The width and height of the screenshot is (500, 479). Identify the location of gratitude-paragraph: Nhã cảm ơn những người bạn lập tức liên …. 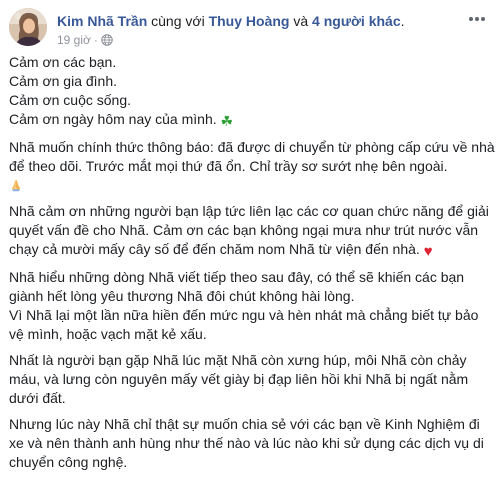
(252, 231).